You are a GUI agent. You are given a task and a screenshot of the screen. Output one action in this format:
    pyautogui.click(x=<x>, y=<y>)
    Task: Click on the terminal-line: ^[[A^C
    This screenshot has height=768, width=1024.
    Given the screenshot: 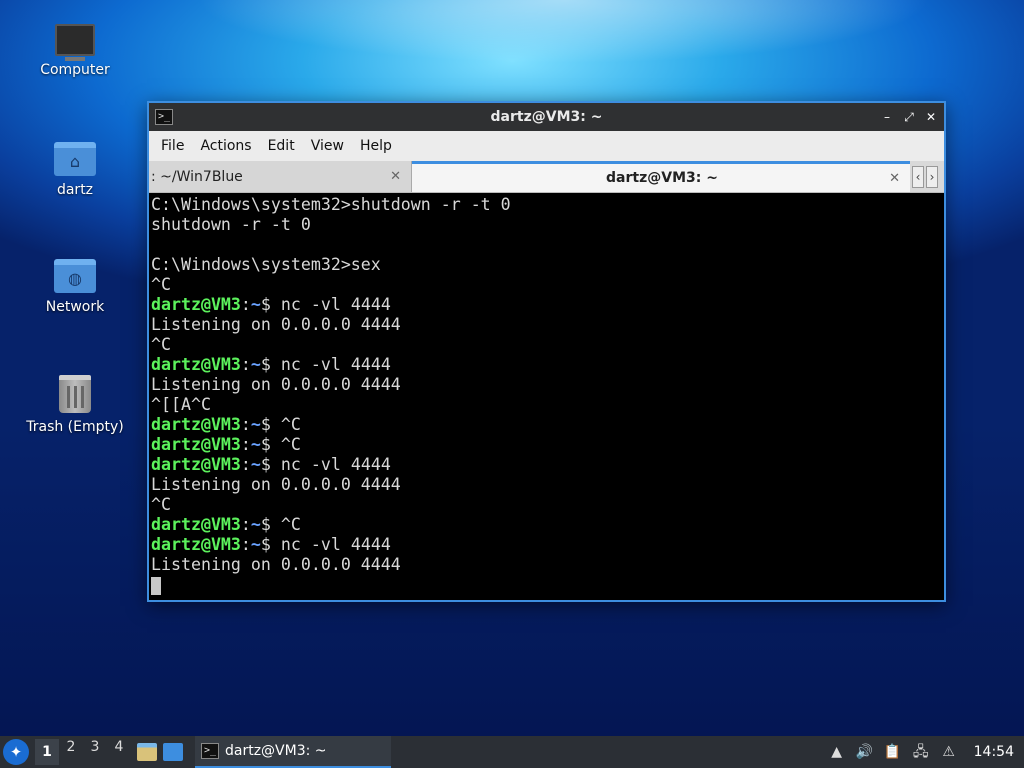 What is the action you would take?
    pyautogui.click(x=181, y=404)
    